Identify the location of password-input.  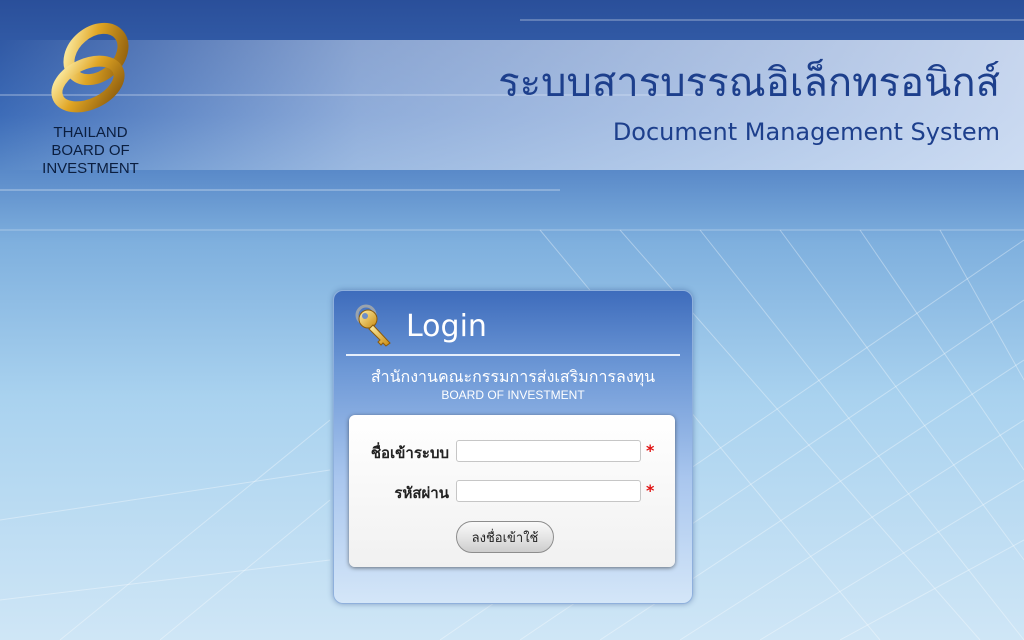
(548, 491).